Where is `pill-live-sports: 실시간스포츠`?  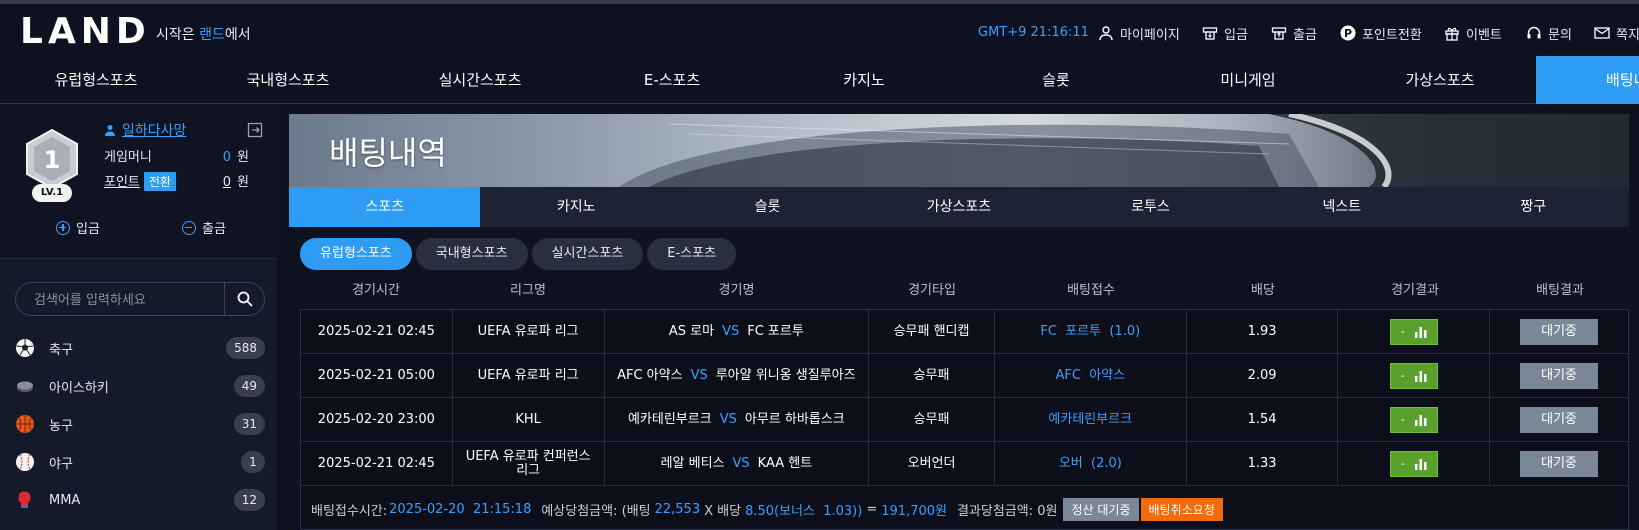
pill-live-sports: 실시간스포츠 is located at coordinates (587, 254).